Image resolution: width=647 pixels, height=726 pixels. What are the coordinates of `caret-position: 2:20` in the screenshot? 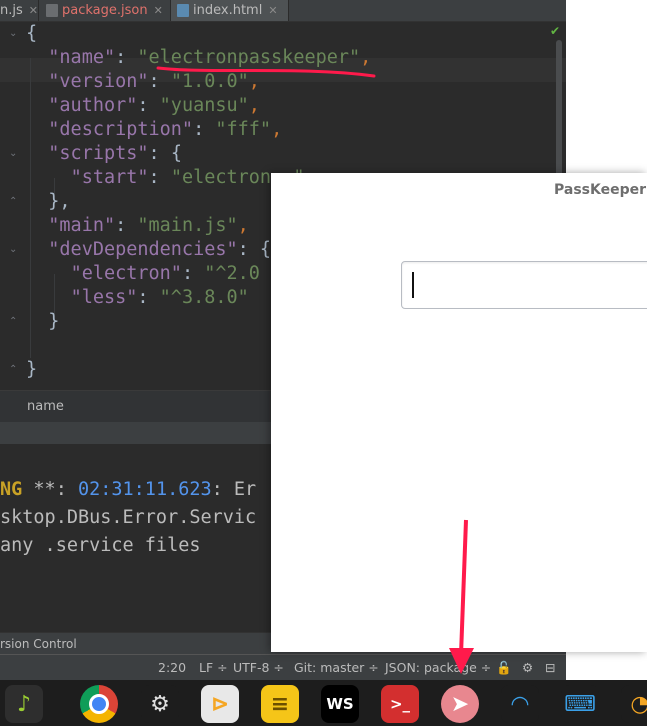 It's located at (172, 667).